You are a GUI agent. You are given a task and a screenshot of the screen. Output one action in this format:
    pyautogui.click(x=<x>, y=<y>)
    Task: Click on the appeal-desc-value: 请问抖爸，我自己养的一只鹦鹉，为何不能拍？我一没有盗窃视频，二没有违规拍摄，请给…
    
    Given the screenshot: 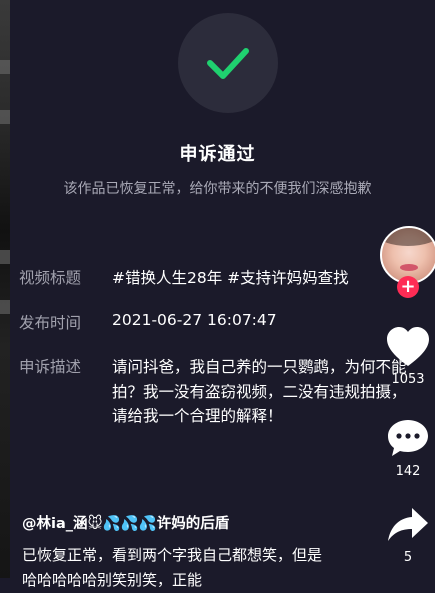 What is the action you would take?
    pyautogui.click(x=259, y=391)
    